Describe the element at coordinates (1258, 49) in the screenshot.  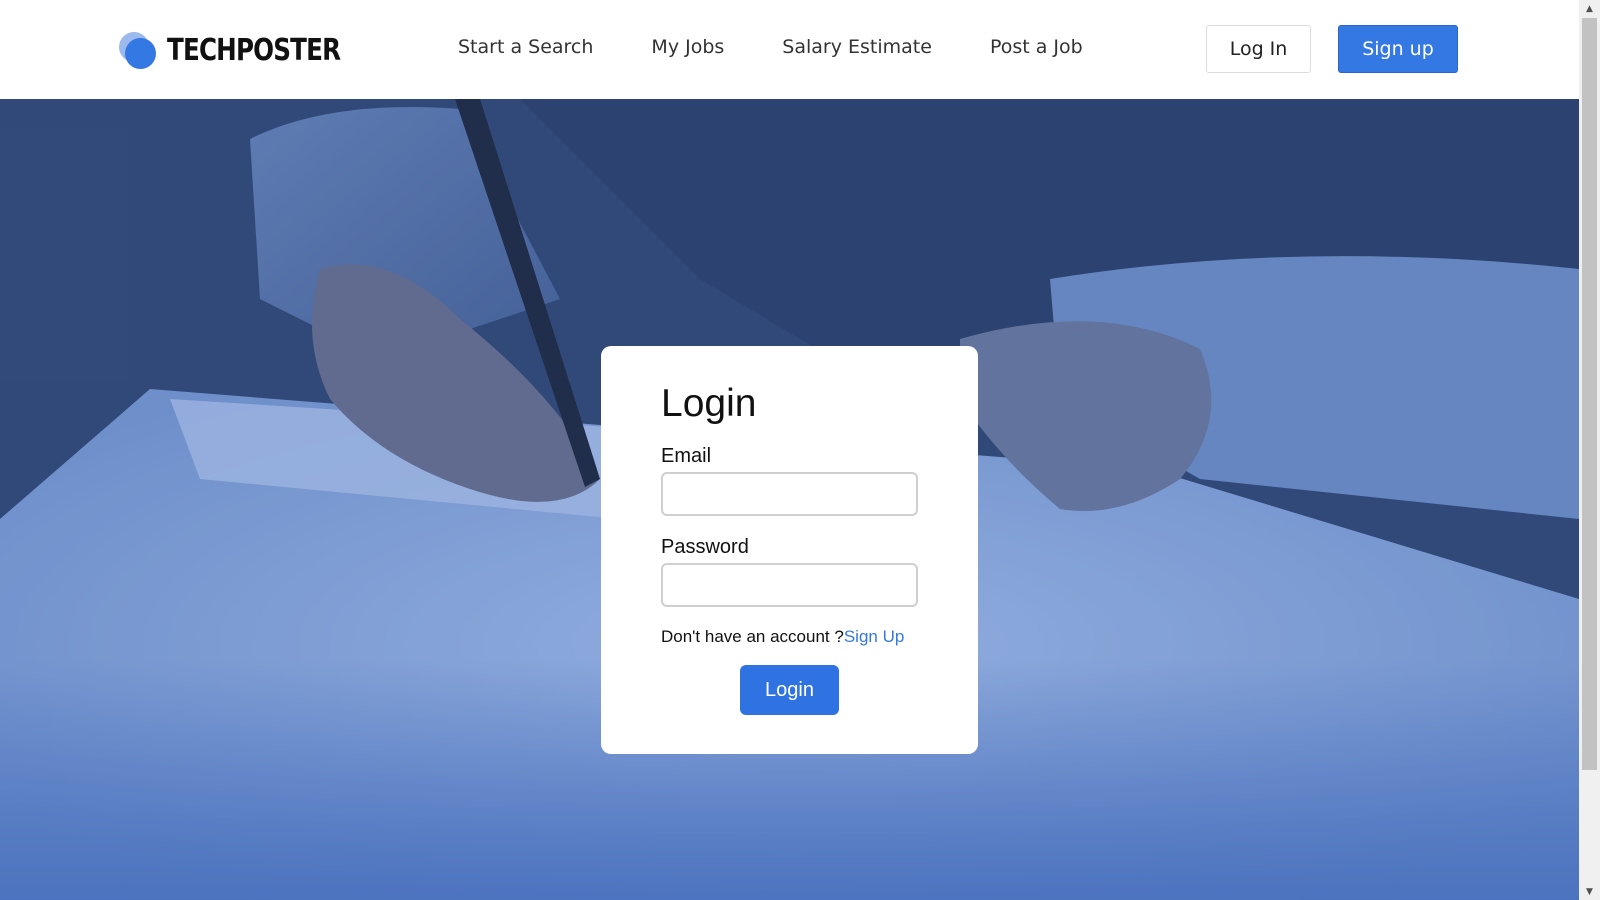
I see `header-login-button: Log In` at that location.